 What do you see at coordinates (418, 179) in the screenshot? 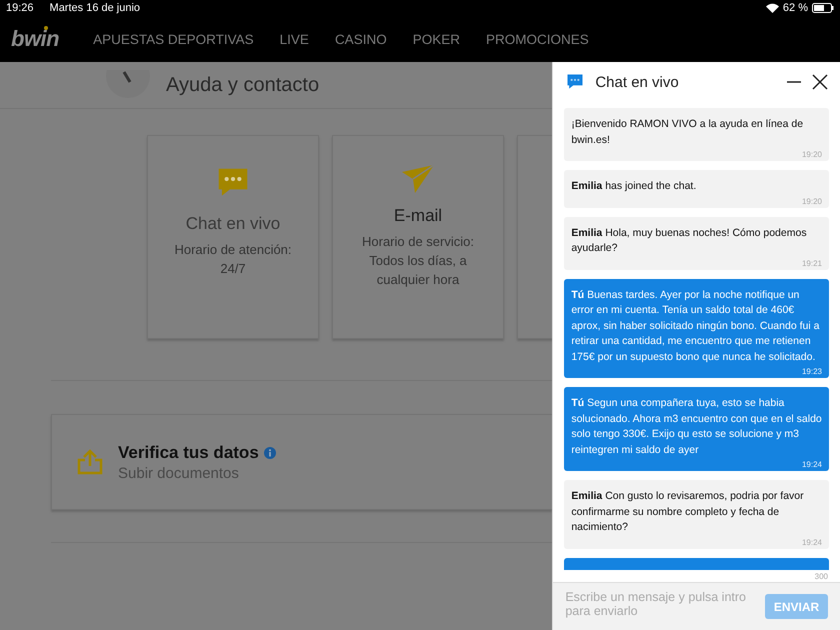
I see `paper-plane-icon` at bounding box center [418, 179].